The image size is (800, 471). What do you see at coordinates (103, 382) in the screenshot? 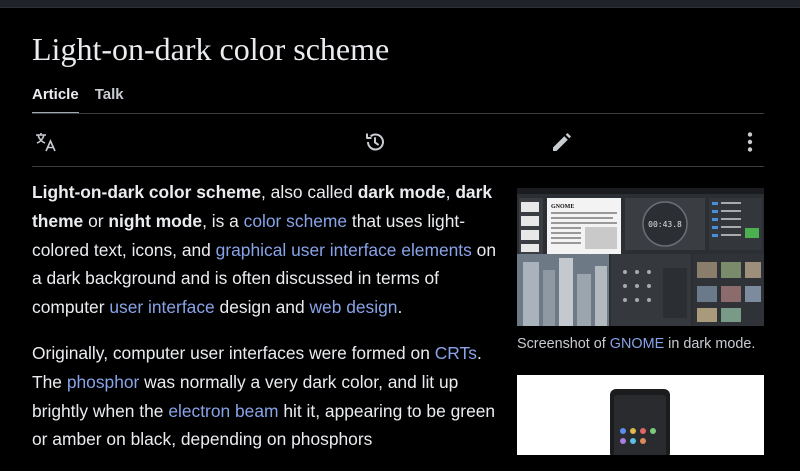
I see `link-phosphor: phosphor` at bounding box center [103, 382].